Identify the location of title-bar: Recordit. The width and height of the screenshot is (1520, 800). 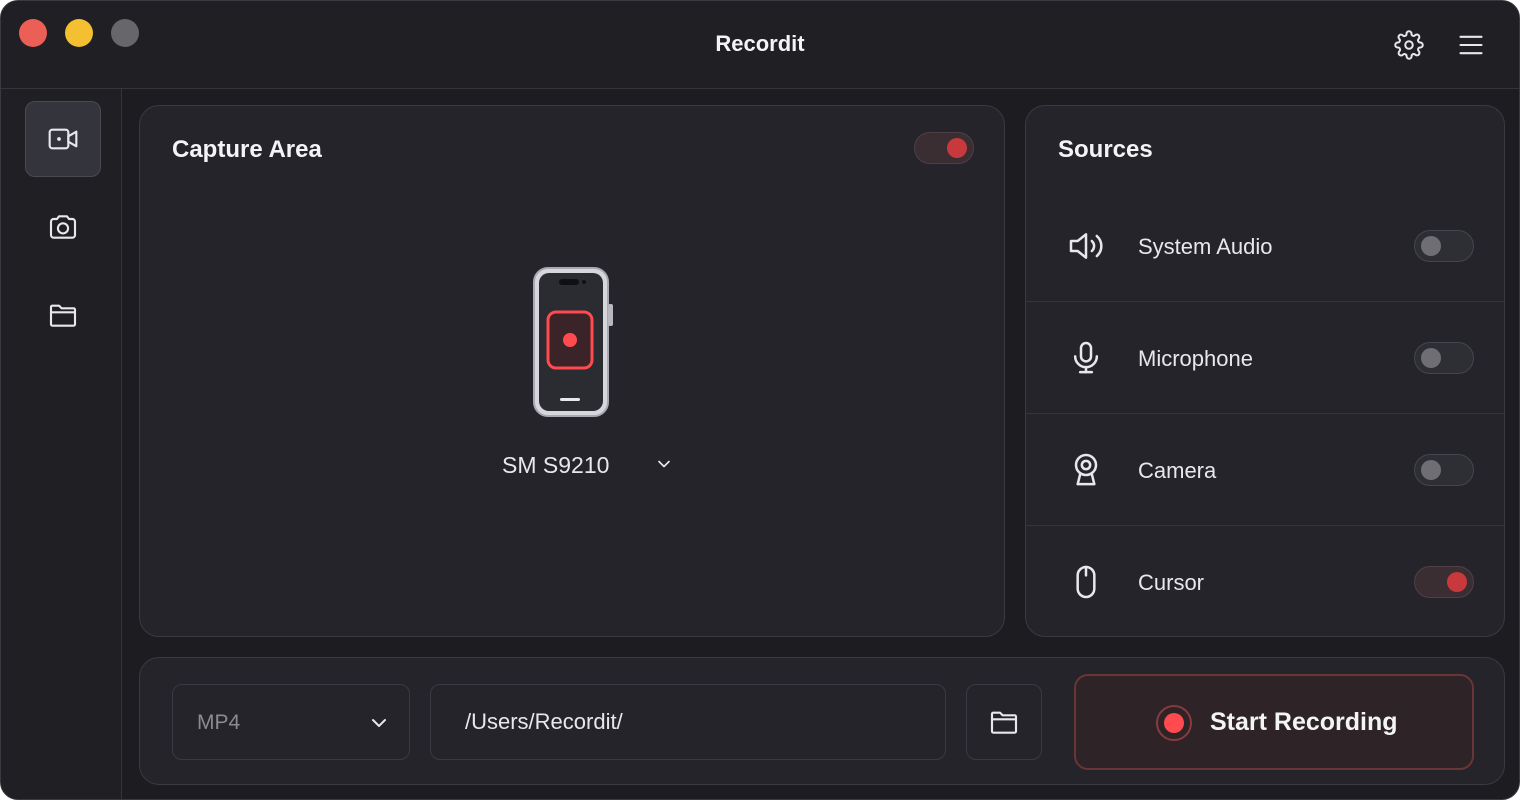
(760, 45).